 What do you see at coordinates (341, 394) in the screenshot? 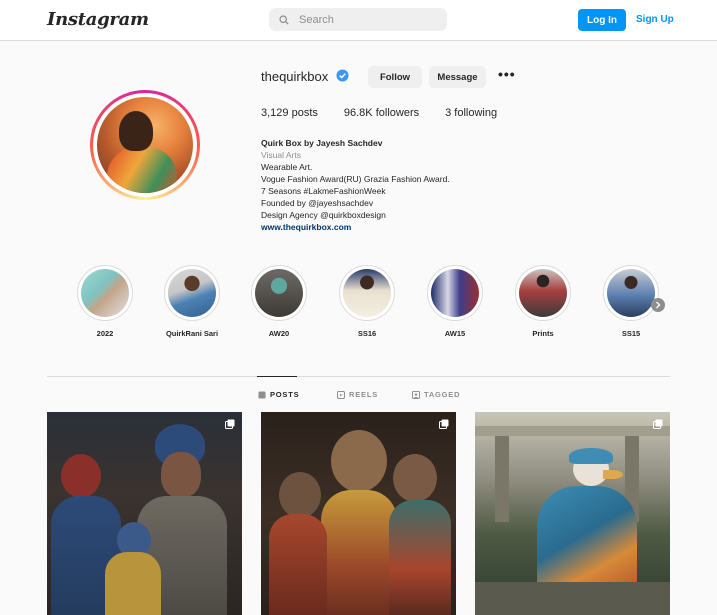
I see `reels-icon` at bounding box center [341, 394].